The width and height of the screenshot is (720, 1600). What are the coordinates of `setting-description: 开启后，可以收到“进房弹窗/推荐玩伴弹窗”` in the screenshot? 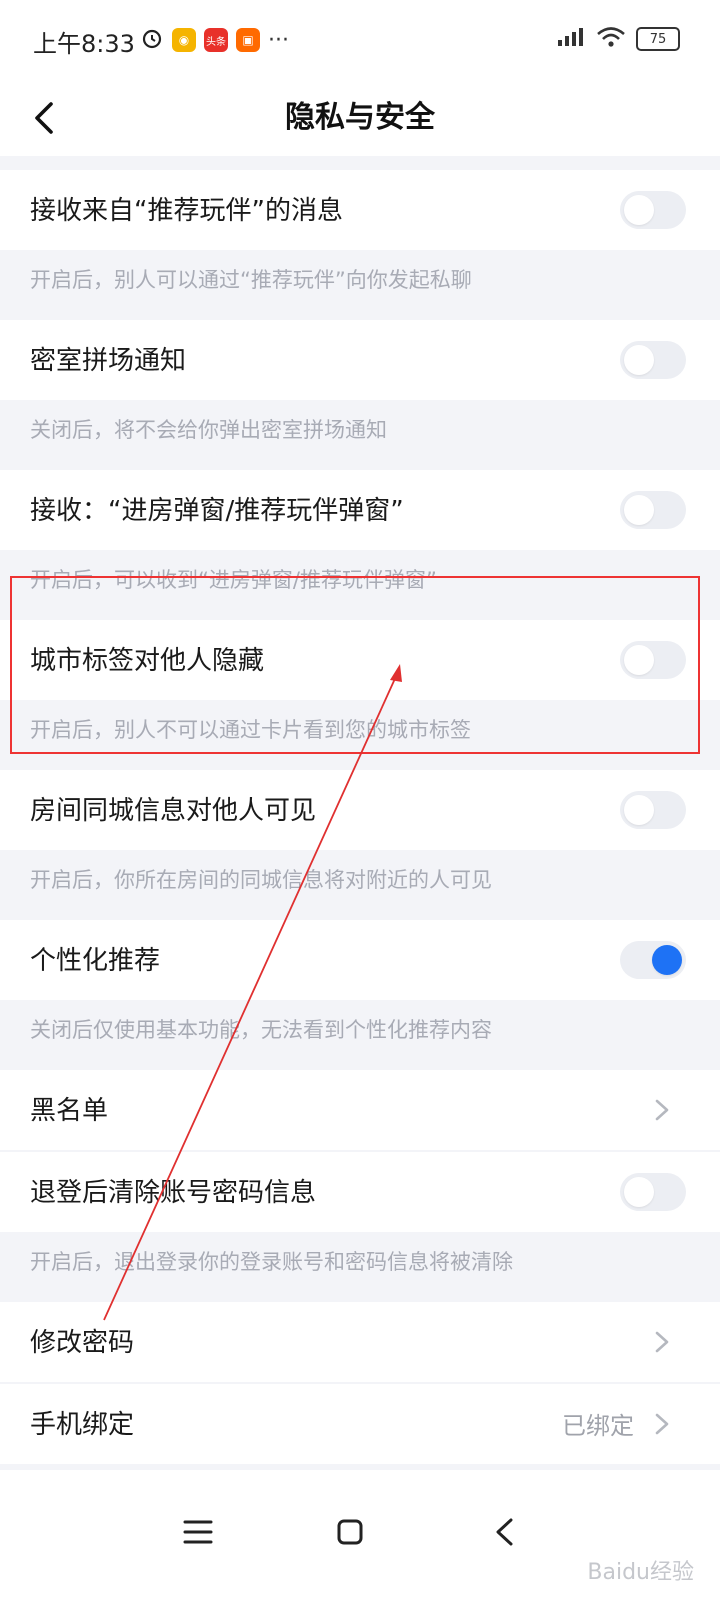 It's located at (360, 585).